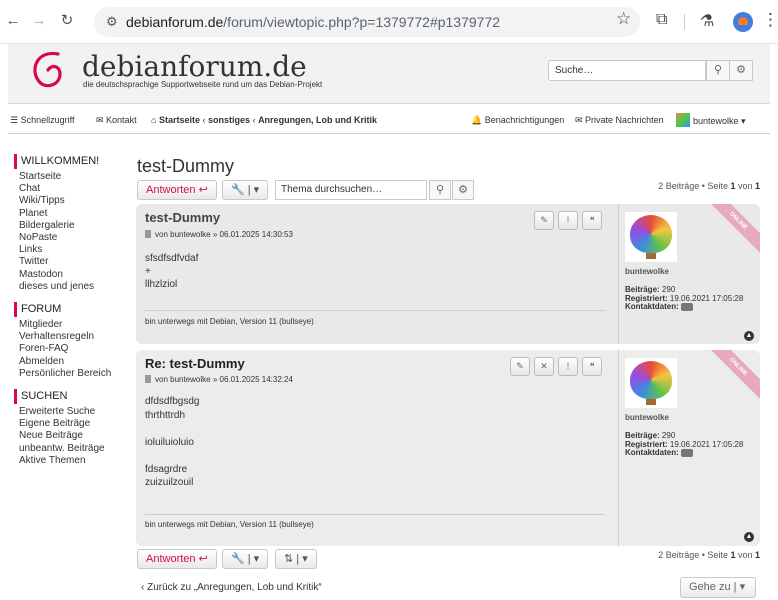  Describe the element at coordinates (69, 275) in the screenshot. I see `sidebar-item-mastodon: Mastodon` at that location.